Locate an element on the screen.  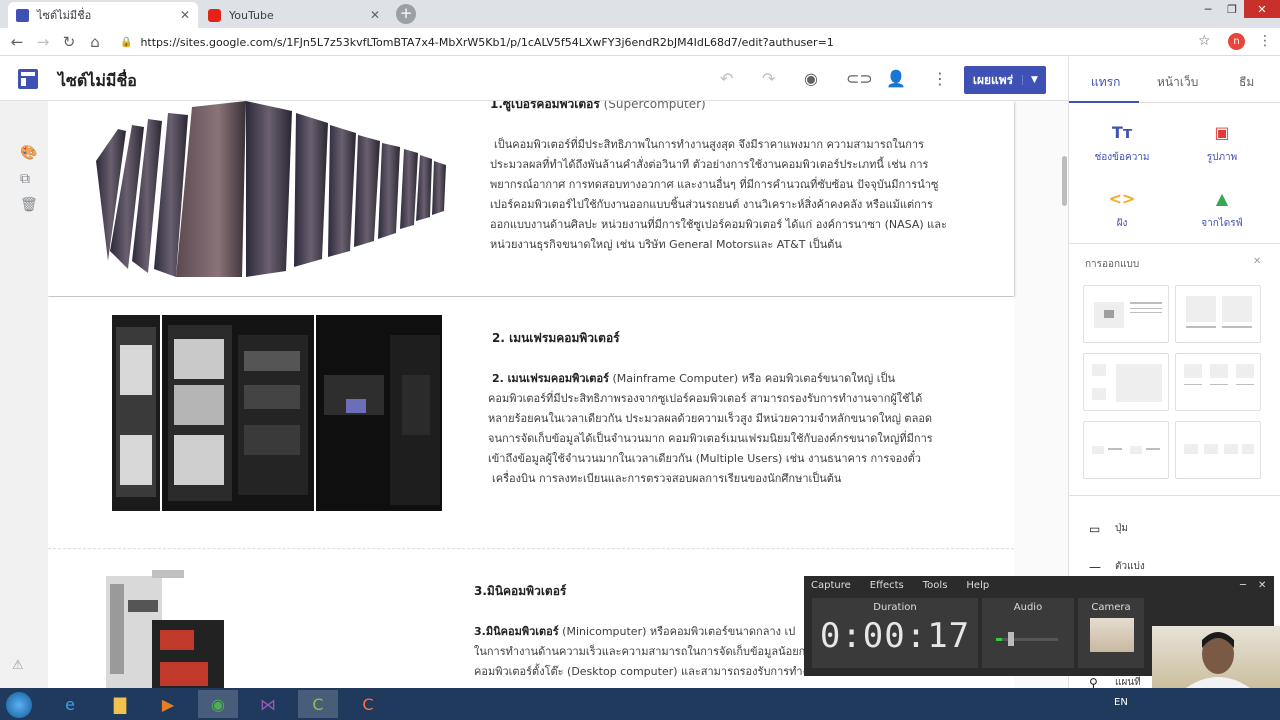
duplicate-icon: ⧉ is located at coordinates (25, 179).